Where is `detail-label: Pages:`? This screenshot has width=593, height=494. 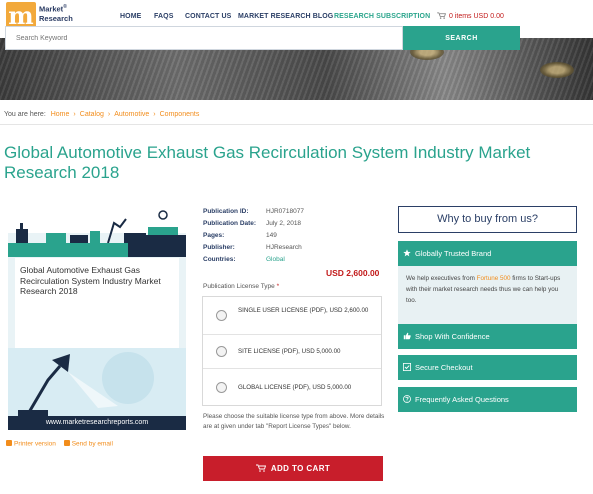
detail-label: Pages: is located at coordinates (214, 235).